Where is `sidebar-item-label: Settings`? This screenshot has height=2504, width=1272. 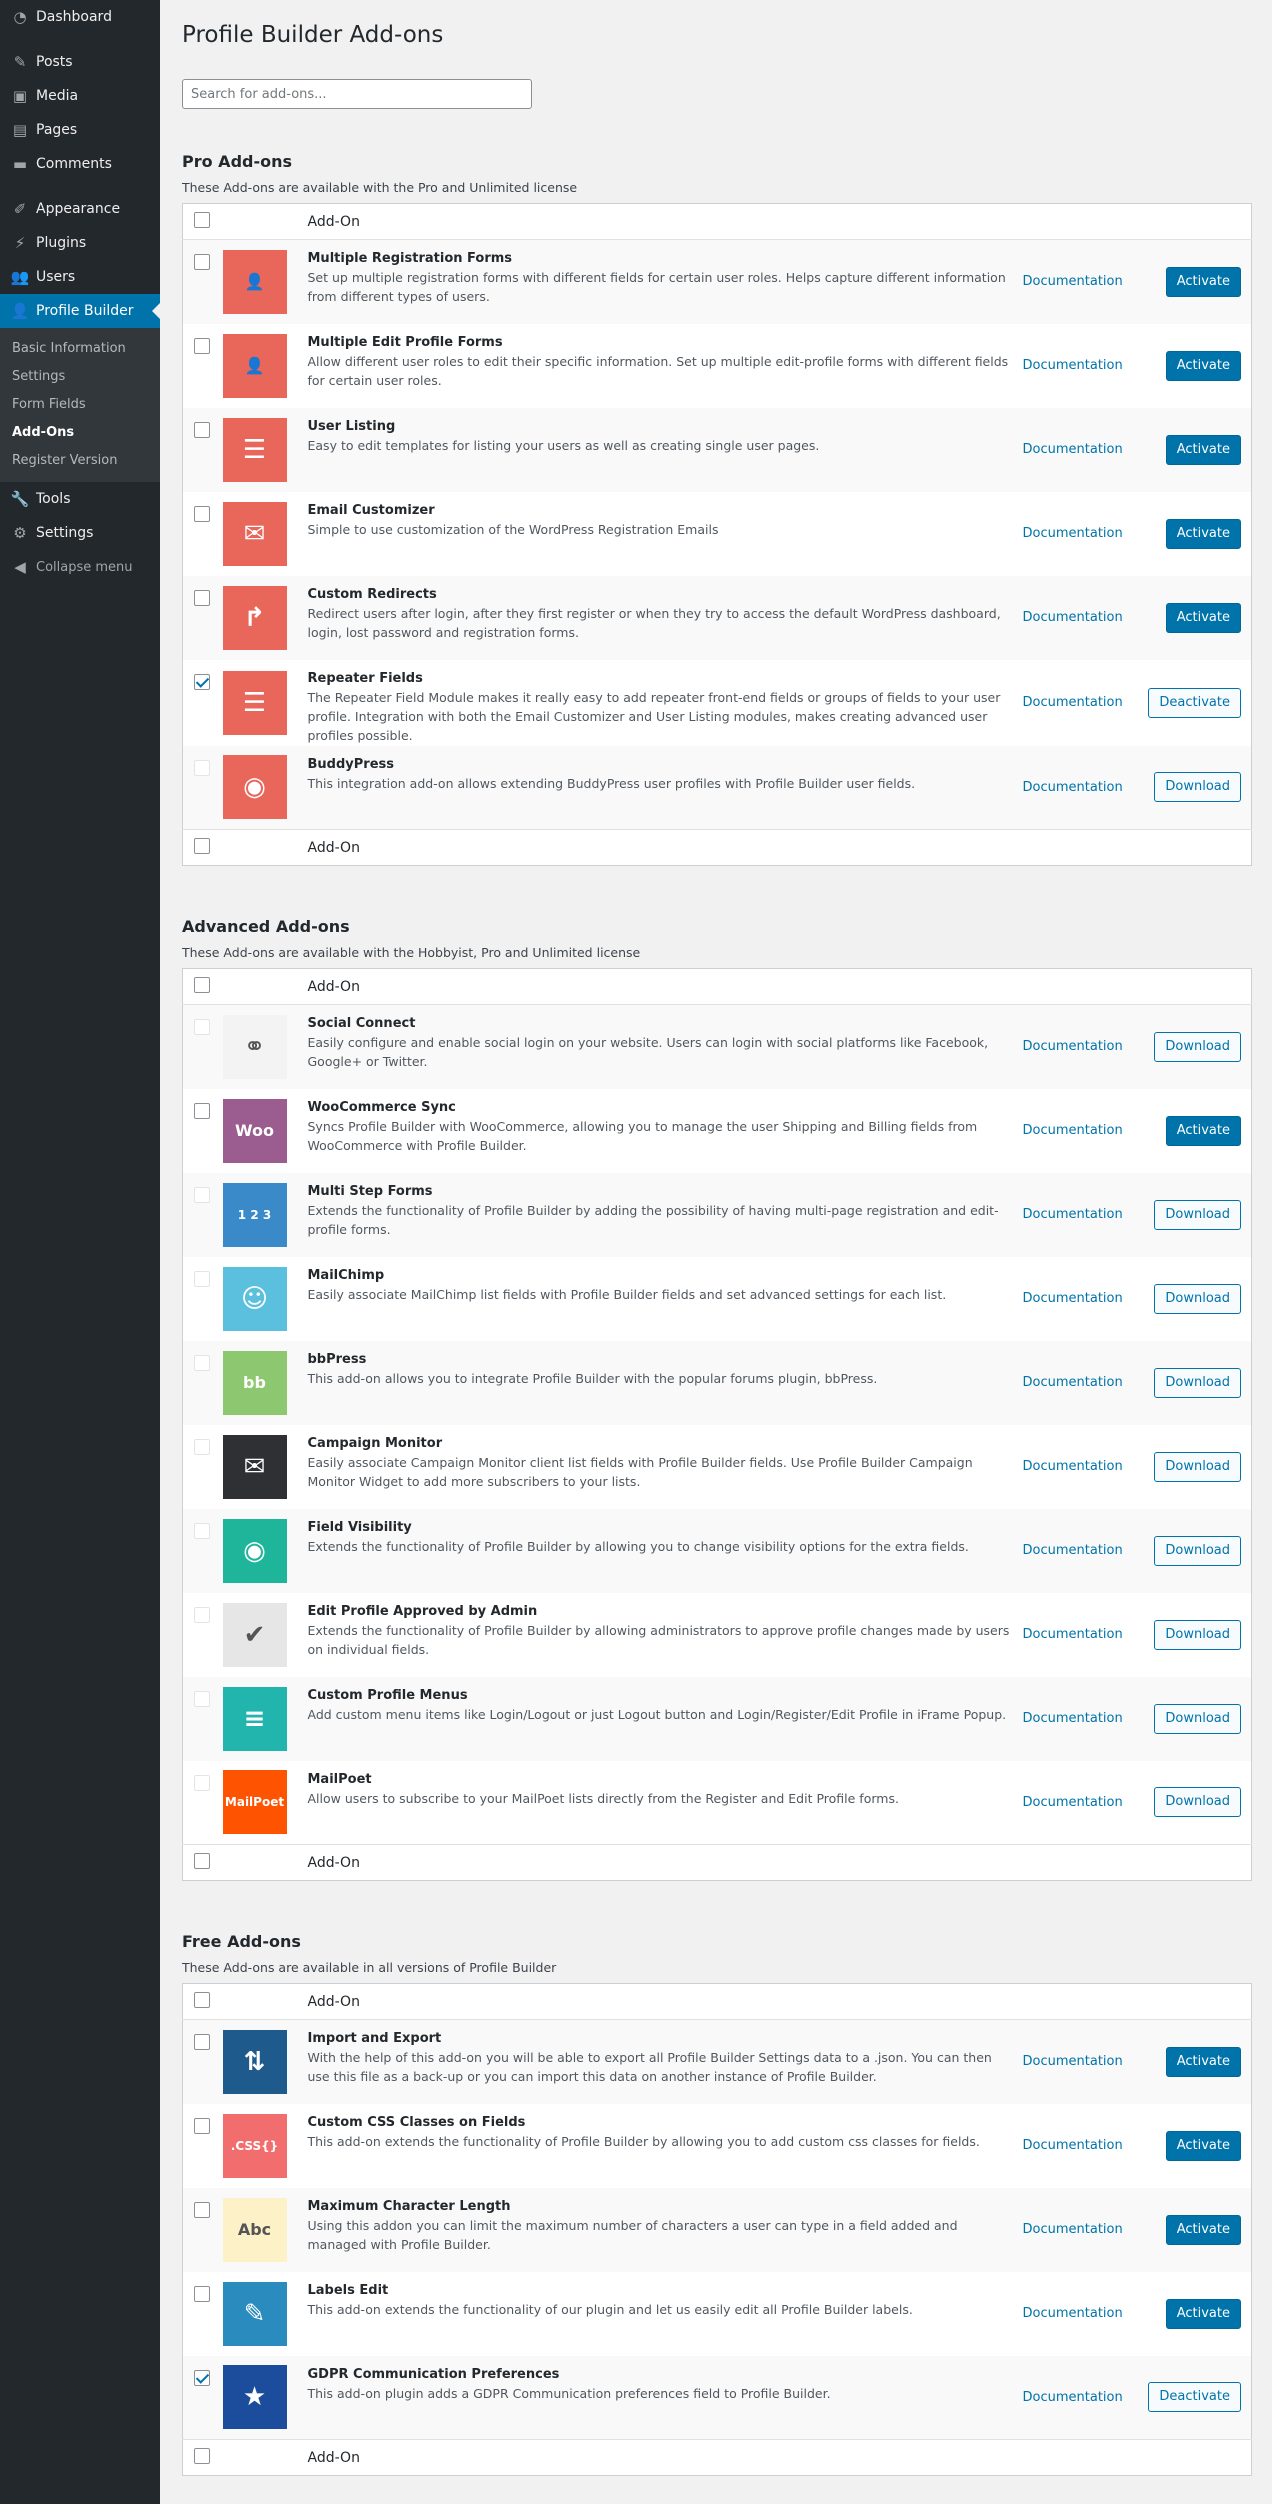 sidebar-item-label: Settings is located at coordinates (65, 533).